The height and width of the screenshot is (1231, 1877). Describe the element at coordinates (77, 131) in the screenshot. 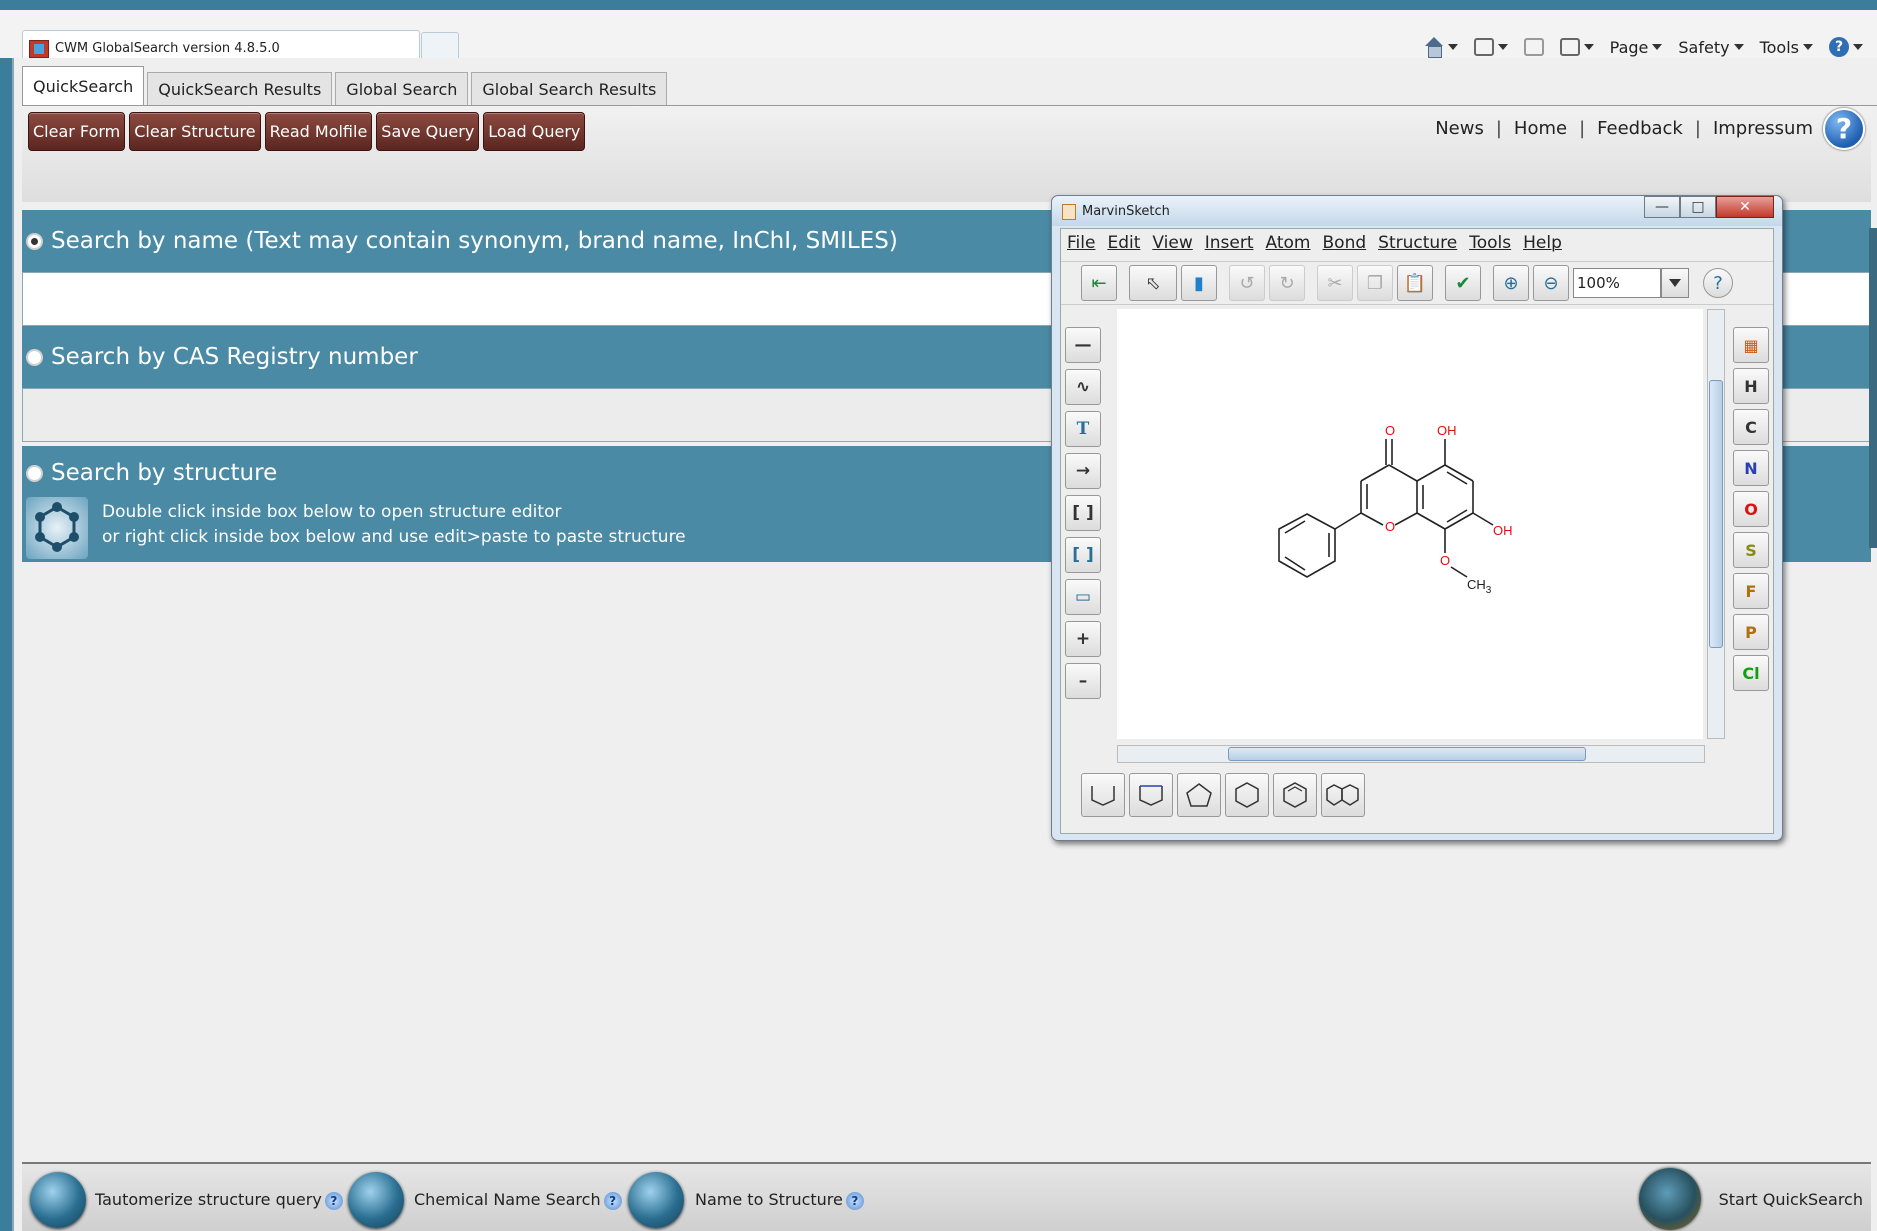

I see `clear-form-button: Clear Form` at that location.